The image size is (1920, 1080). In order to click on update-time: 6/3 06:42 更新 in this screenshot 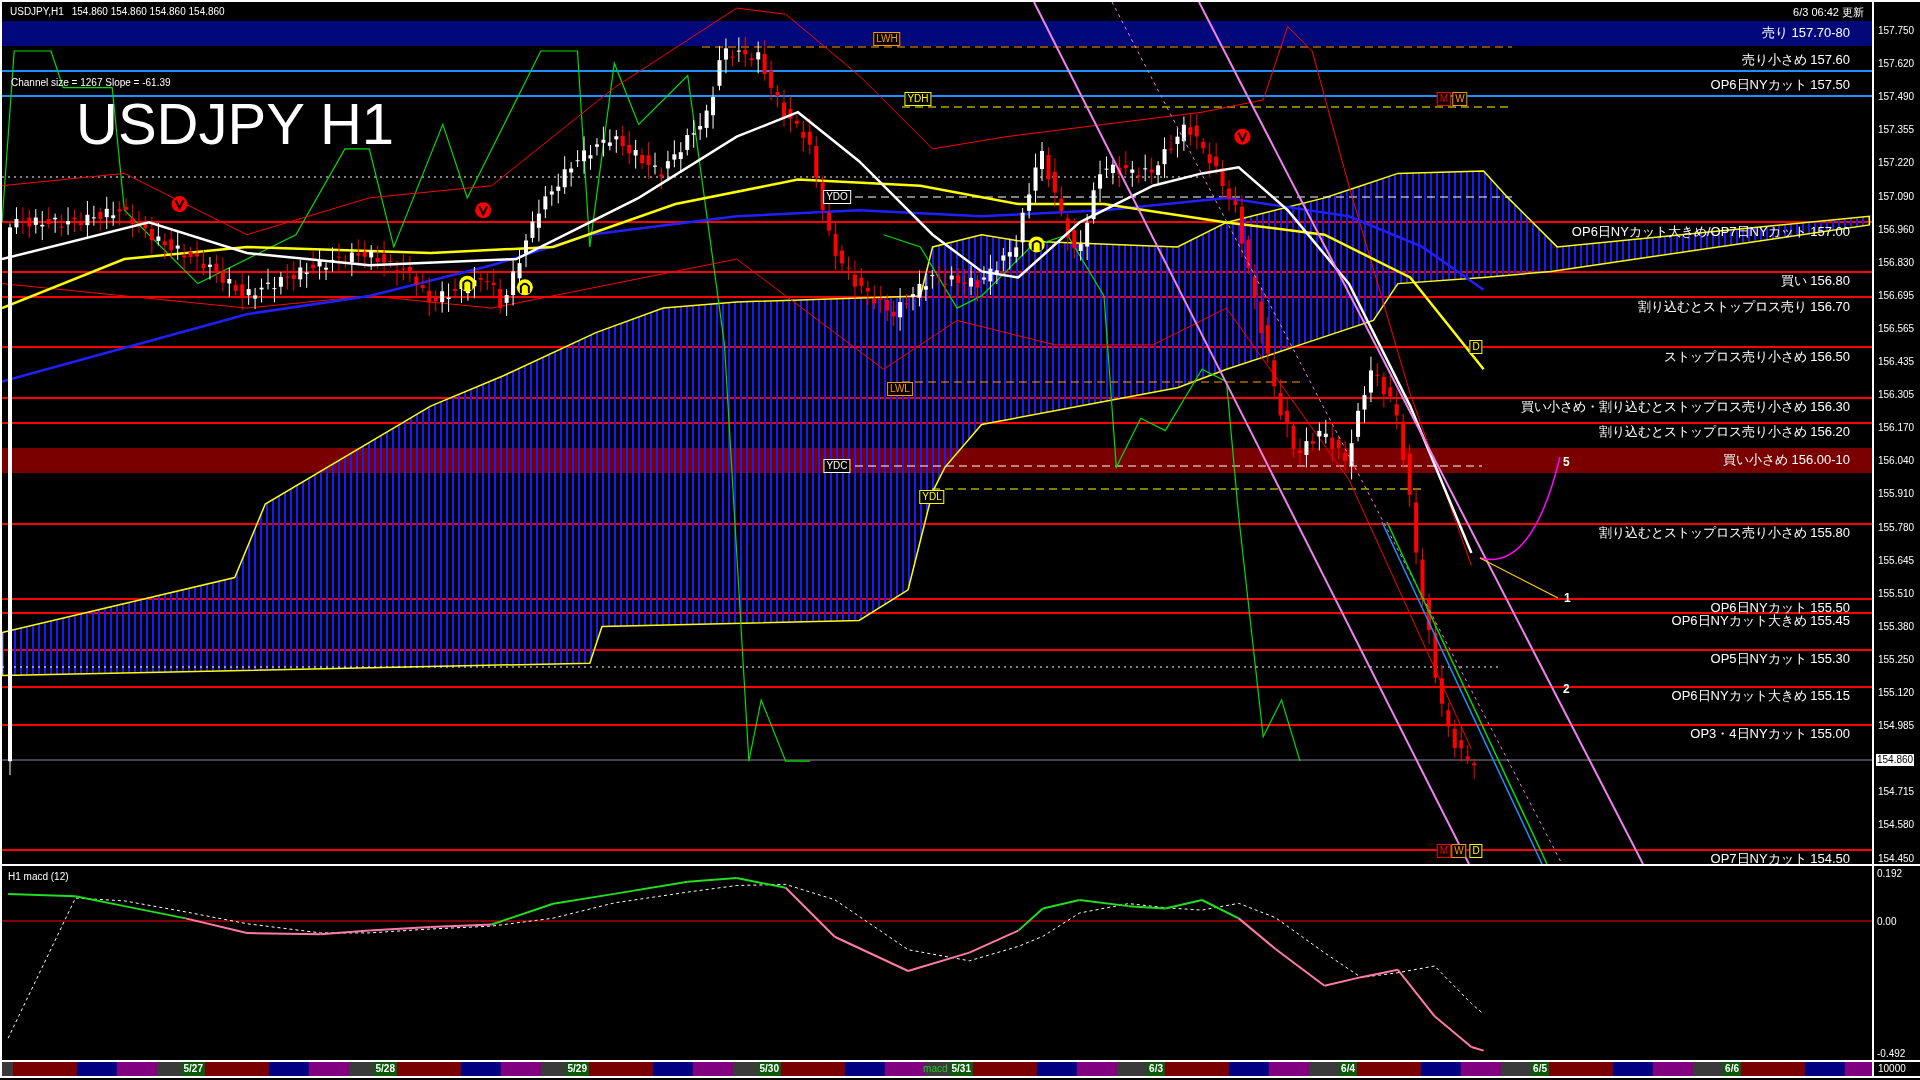, I will do `click(1828, 12)`.